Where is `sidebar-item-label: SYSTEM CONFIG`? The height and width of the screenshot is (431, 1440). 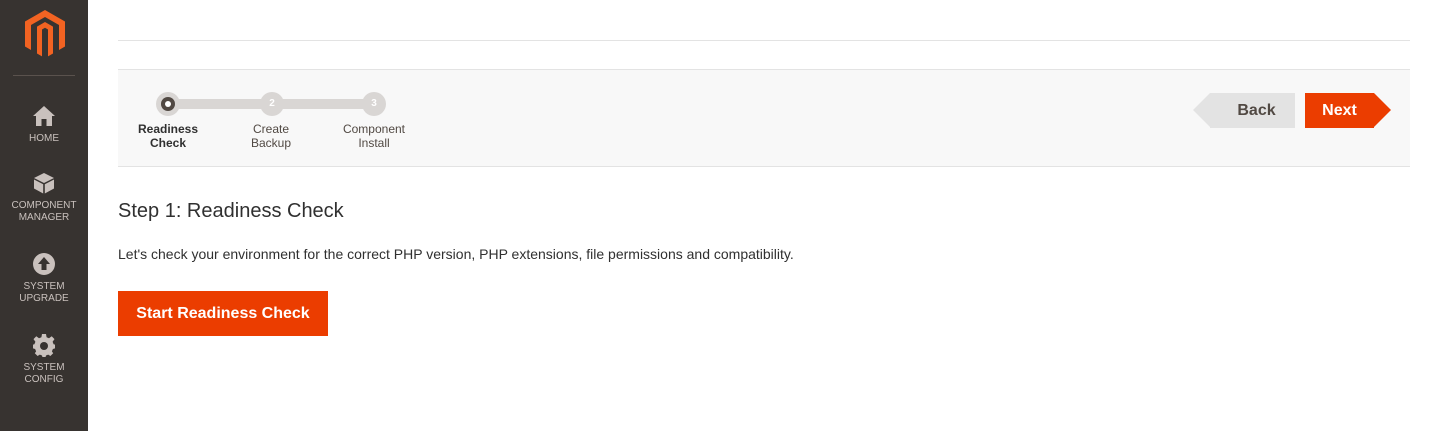
sidebar-item-label: SYSTEM CONFIG is located at coordinates (44, 373).